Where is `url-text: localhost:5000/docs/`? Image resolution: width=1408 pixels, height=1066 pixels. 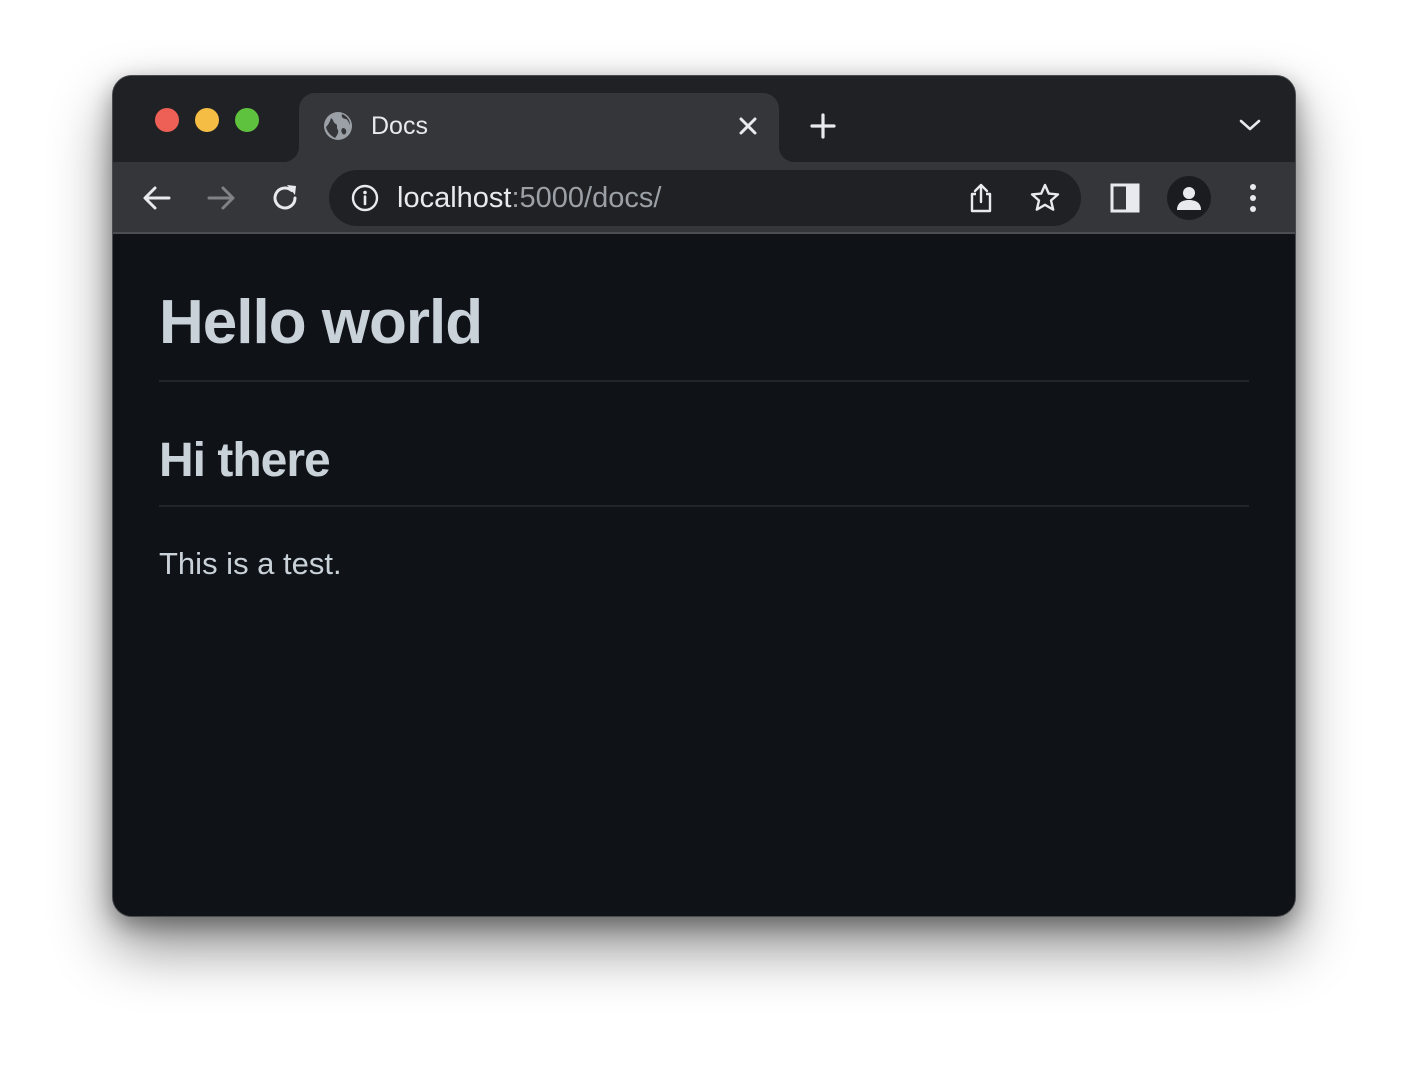 url-text: localhost:5000/docs/ is located at coordinates (529, 198).